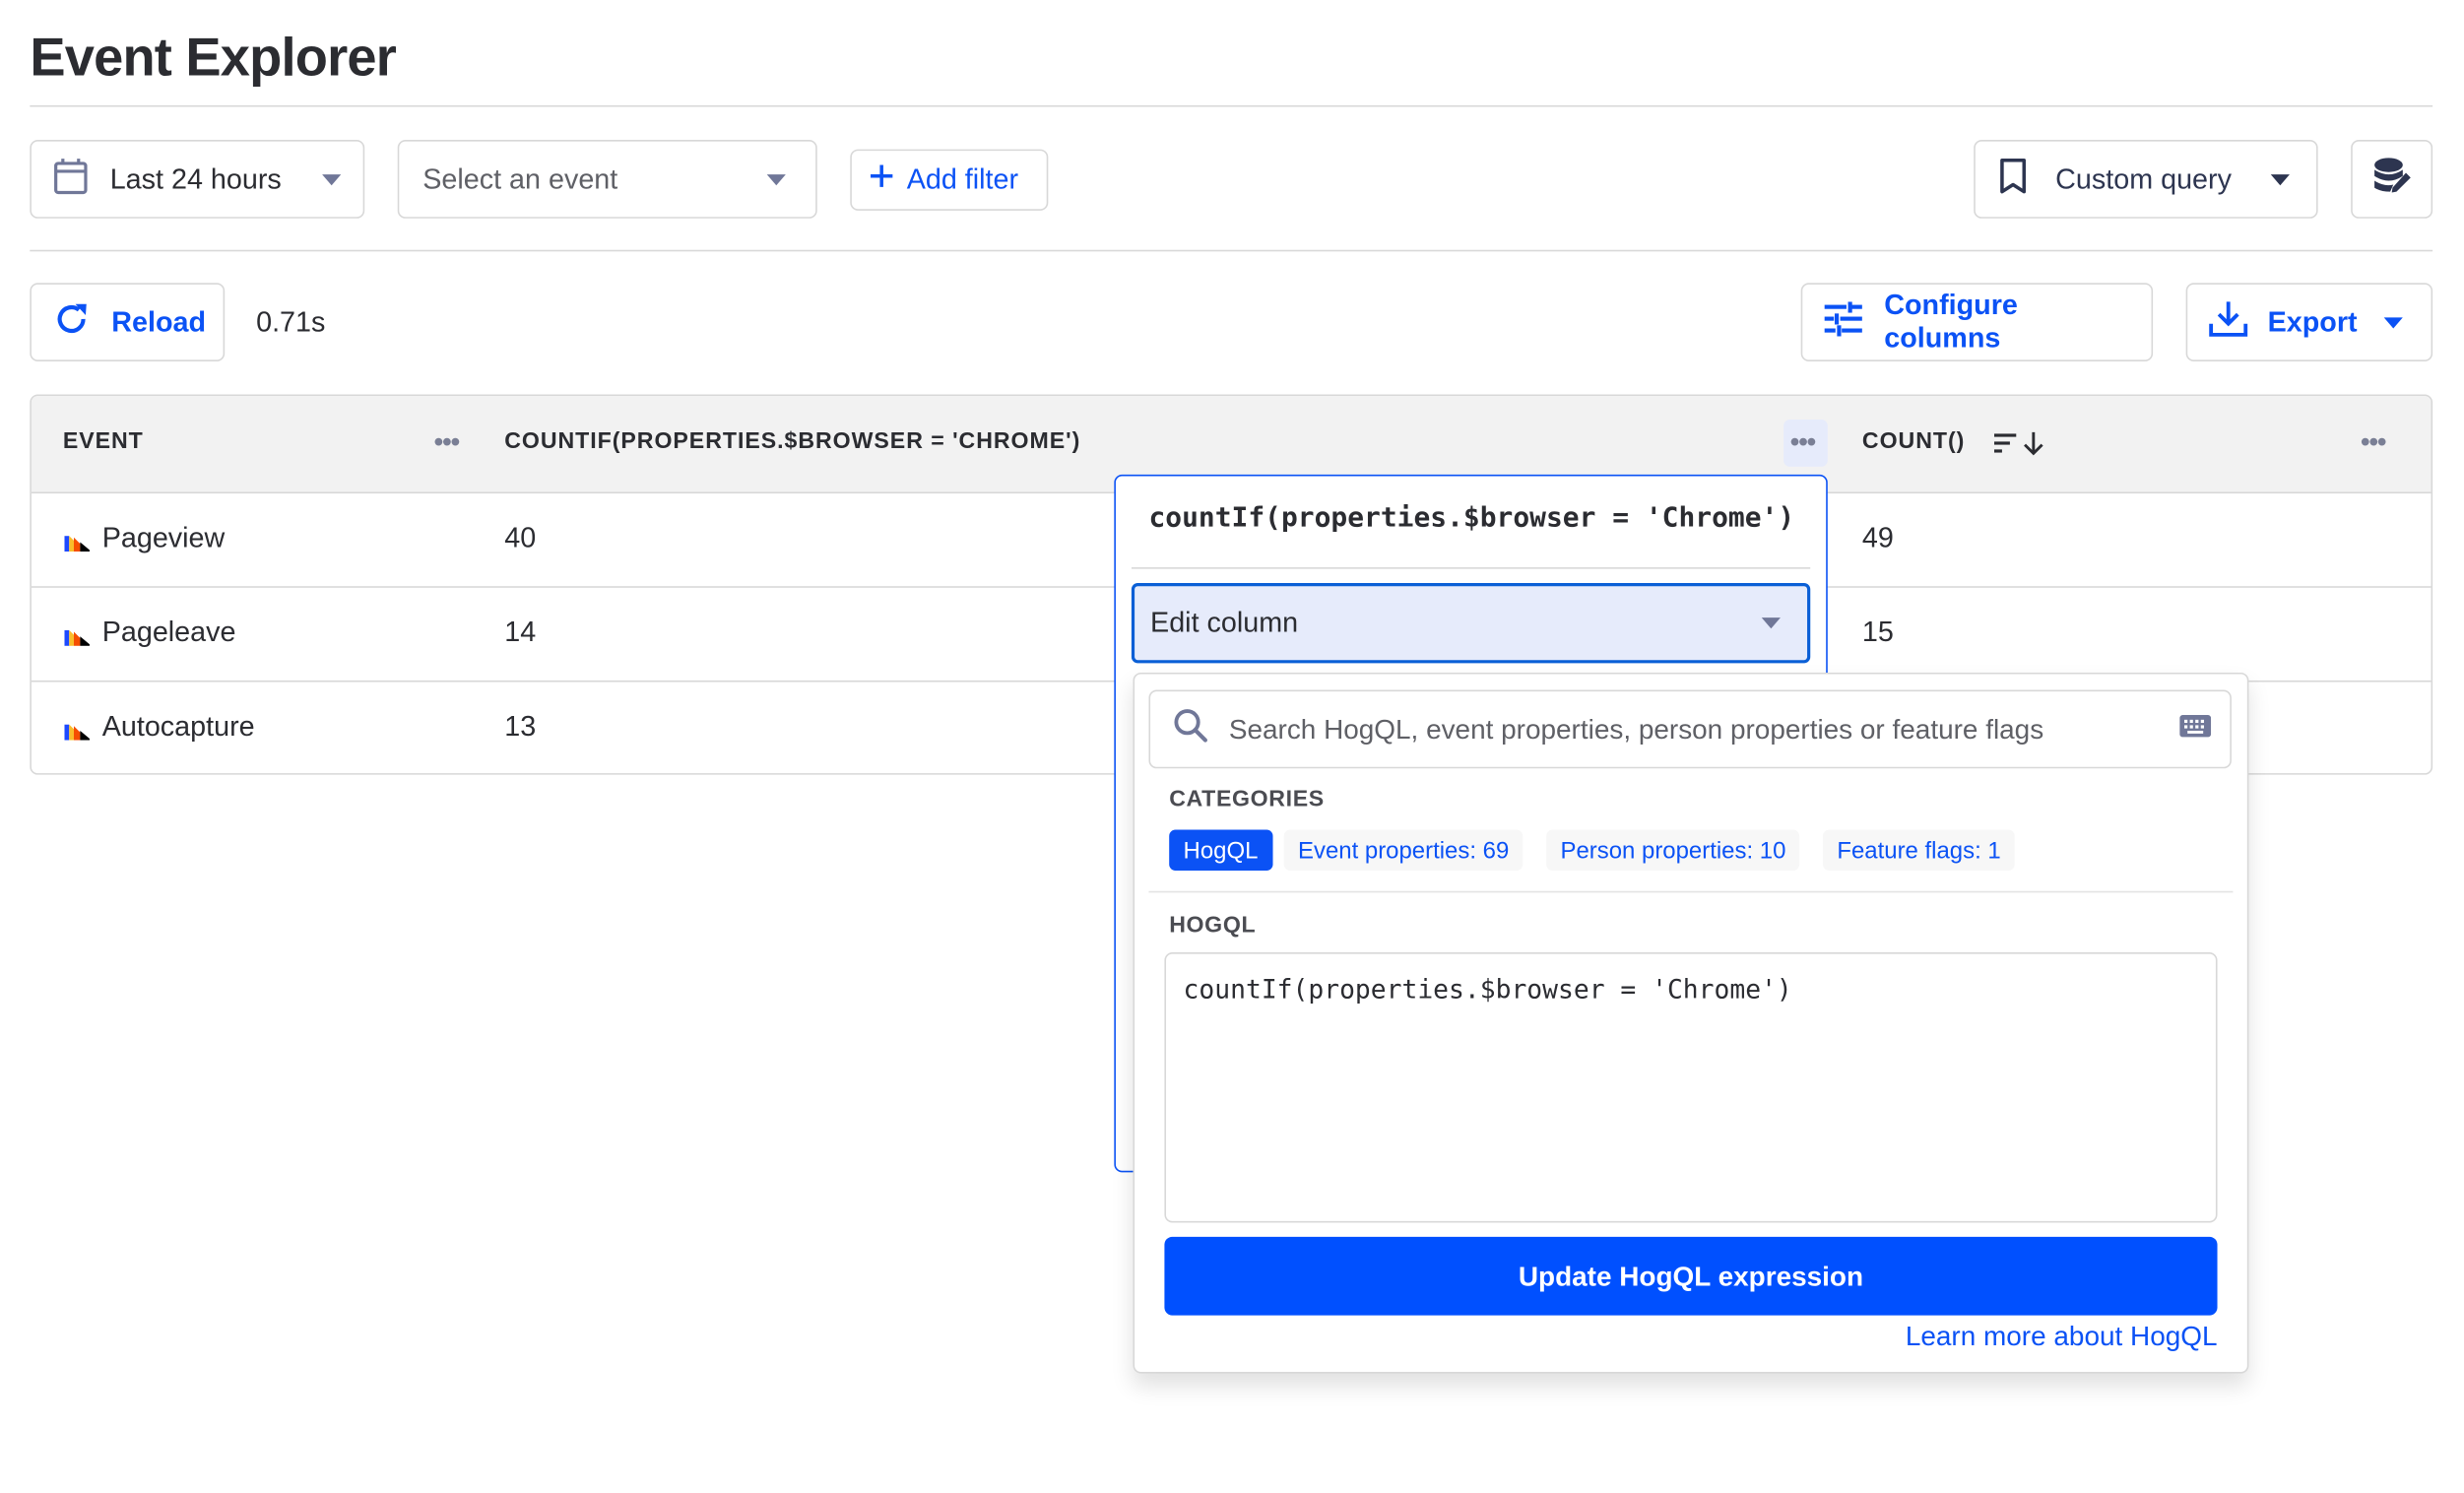 This screenshot has width=2464, height=1493. I want to click on database-edit-icon, so click(2391, 179).